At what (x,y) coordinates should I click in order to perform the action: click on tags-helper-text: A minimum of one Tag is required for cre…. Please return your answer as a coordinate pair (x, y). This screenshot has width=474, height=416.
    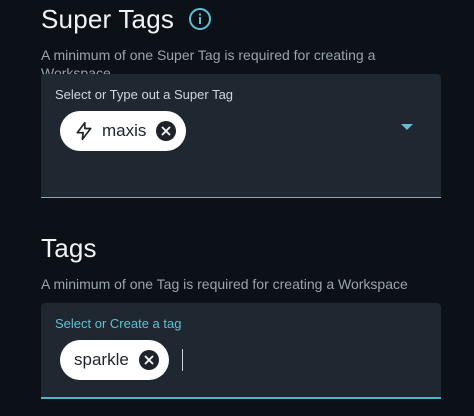
    Looking at the image, I should click on (224, 284).